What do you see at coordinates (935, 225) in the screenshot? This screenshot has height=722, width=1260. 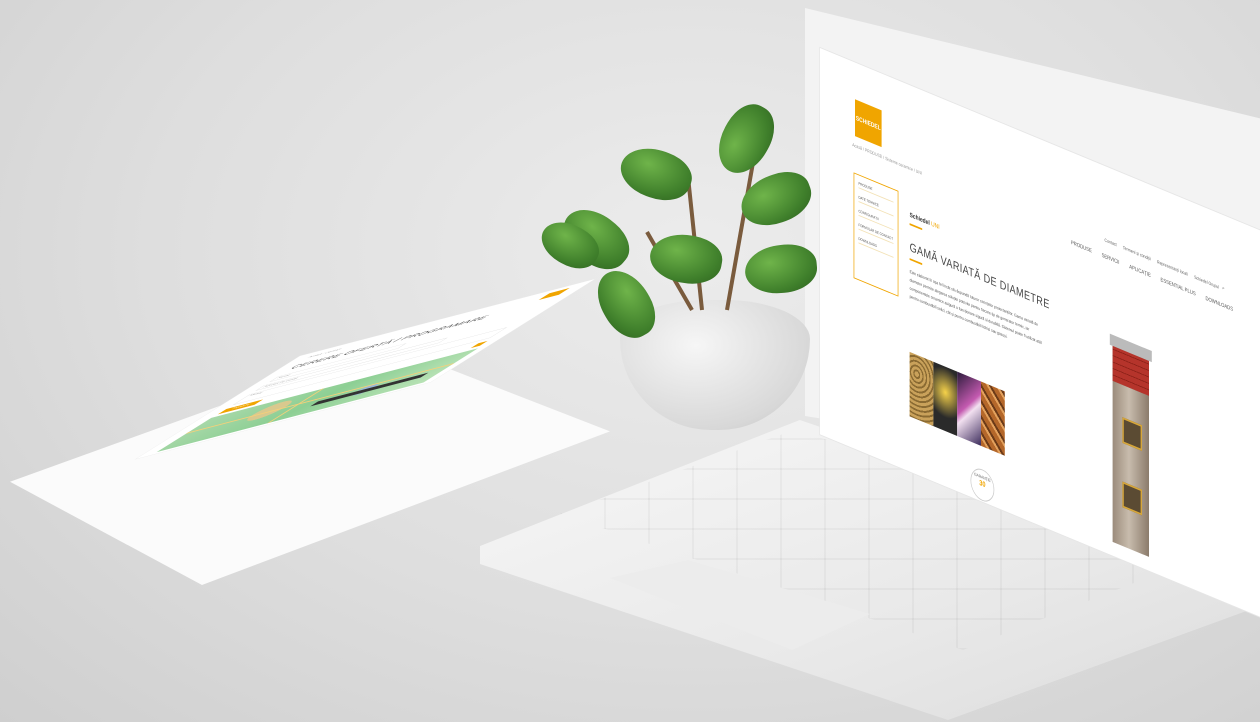 I see `brand-product: UNI` at bounding box center [935, 225].